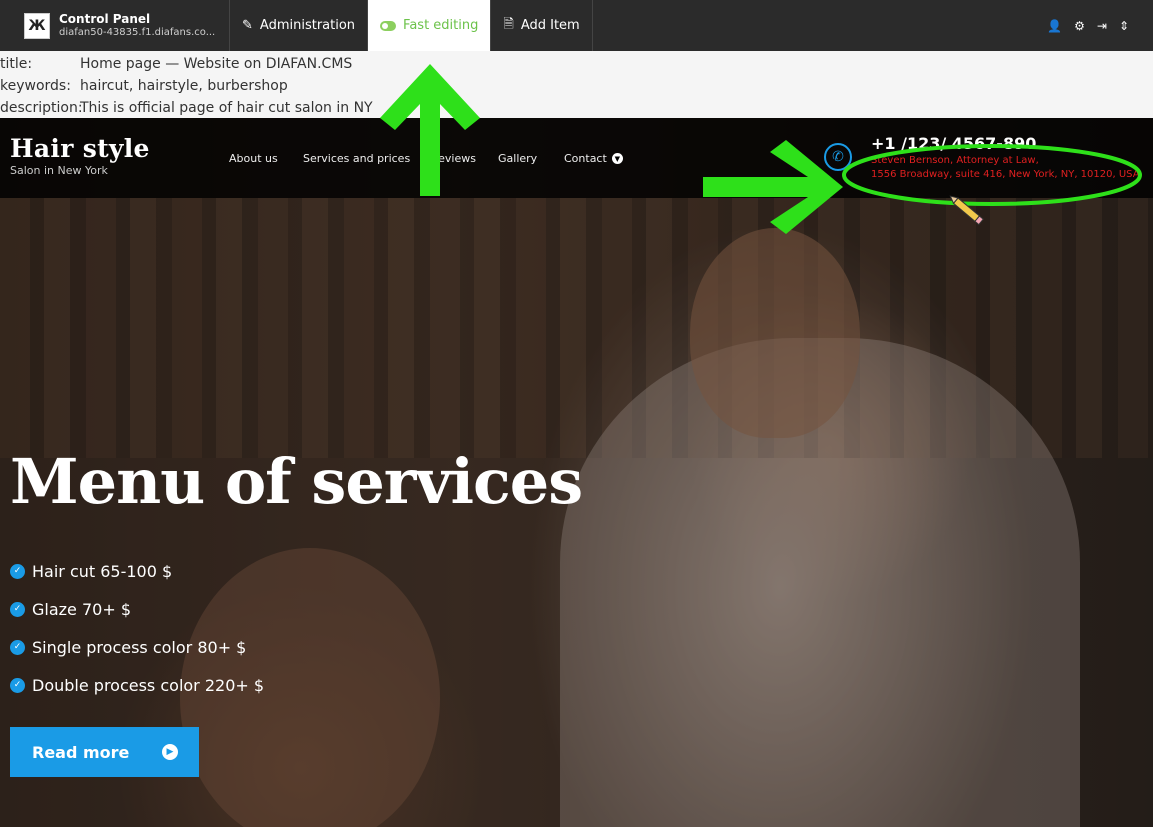 This screenshot has width=1153, height=827. Describe the element at coordinates (531, 158) in the screenshot. I see `menu-item-gallery: Gallery` at that location.